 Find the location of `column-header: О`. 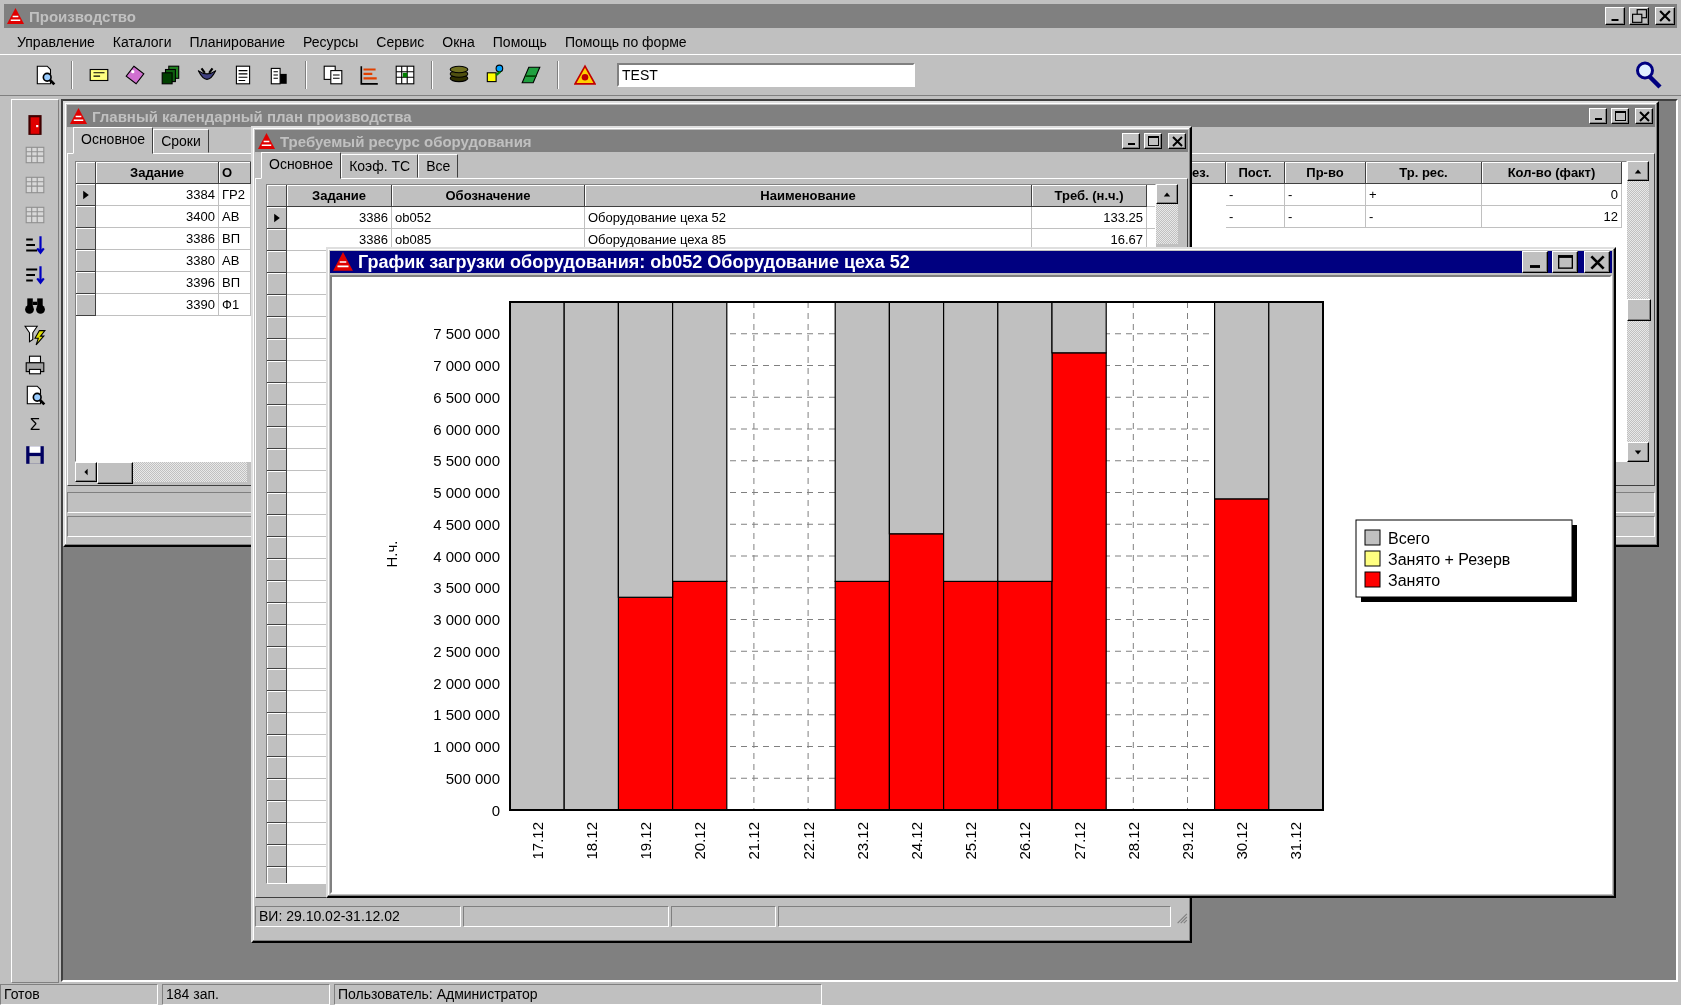

column-header: О is located at coordinates (235, 173).